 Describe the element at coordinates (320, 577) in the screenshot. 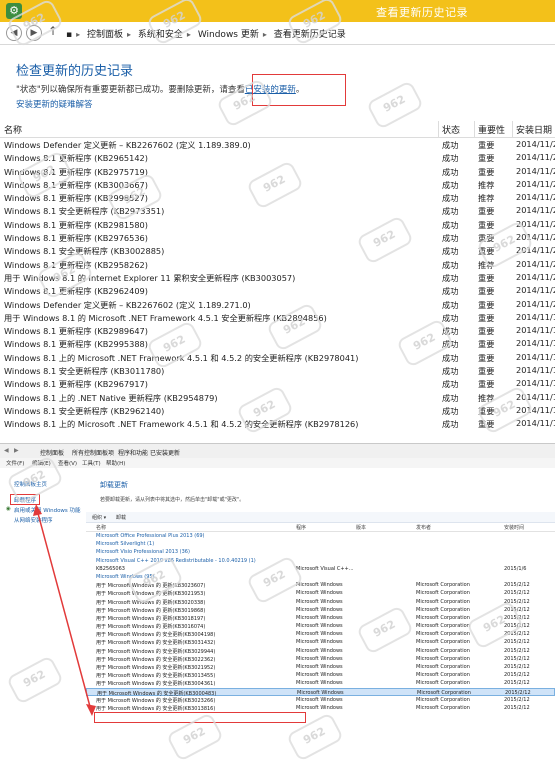

I see `group-header: Microsoft Windows (95)` at that location.